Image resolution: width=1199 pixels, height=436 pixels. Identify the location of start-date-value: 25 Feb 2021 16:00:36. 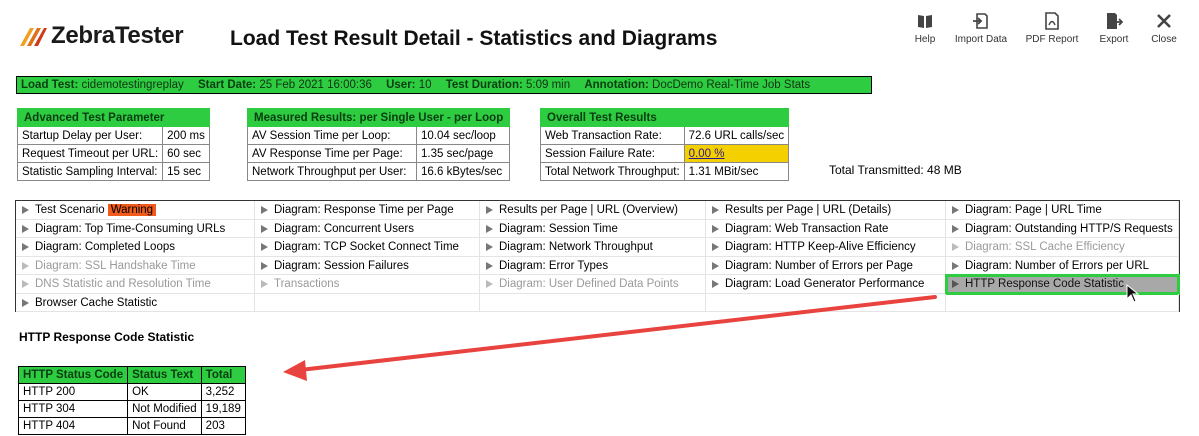
(315, 85).